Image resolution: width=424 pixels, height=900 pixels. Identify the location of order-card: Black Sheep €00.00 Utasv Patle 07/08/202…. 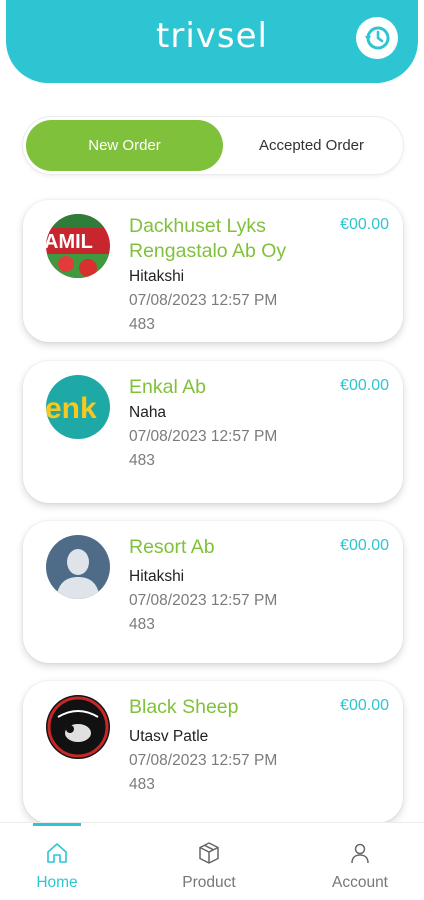
(213, 752).